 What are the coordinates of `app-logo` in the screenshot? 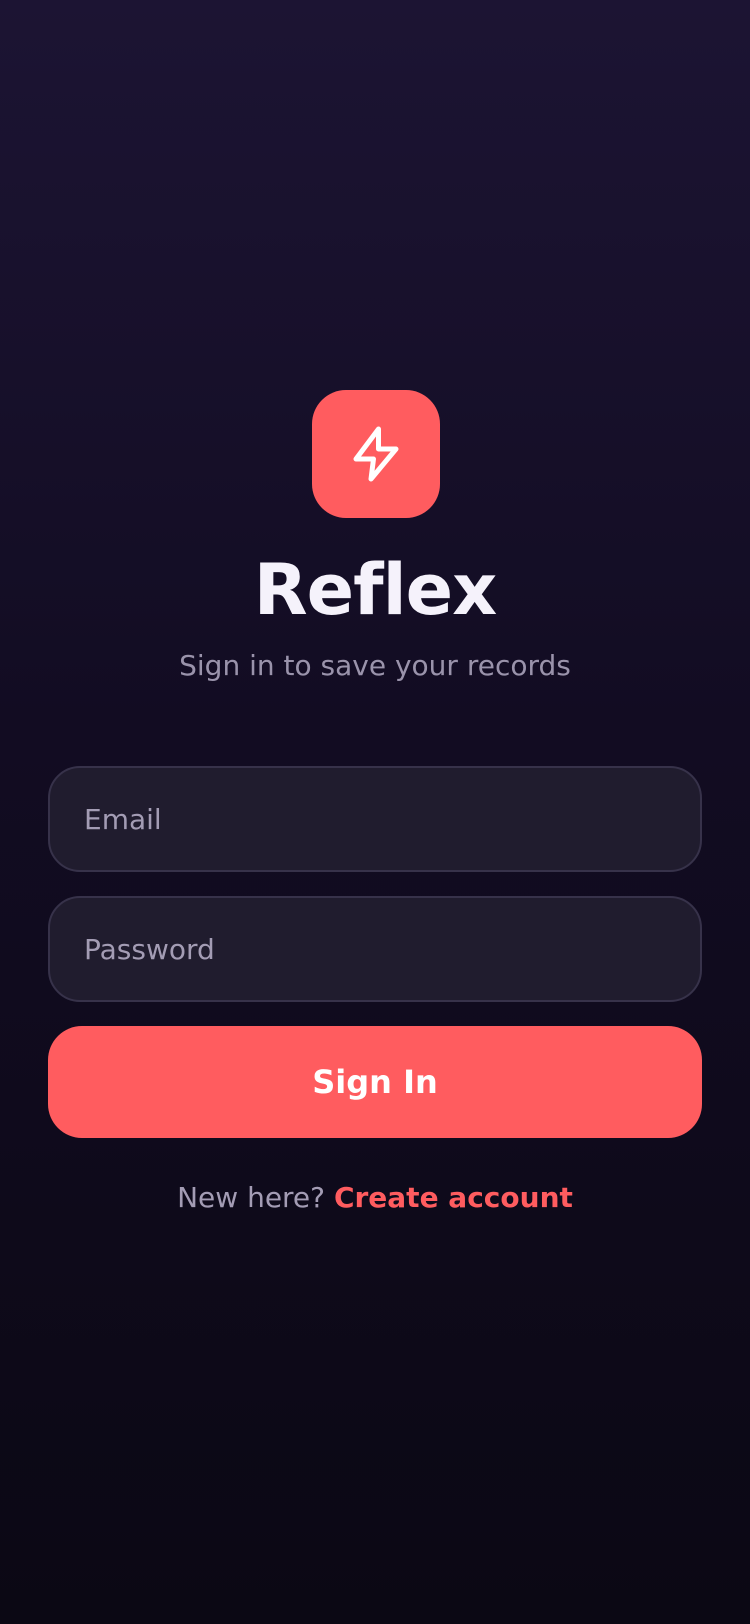 It's located at (376, 454).